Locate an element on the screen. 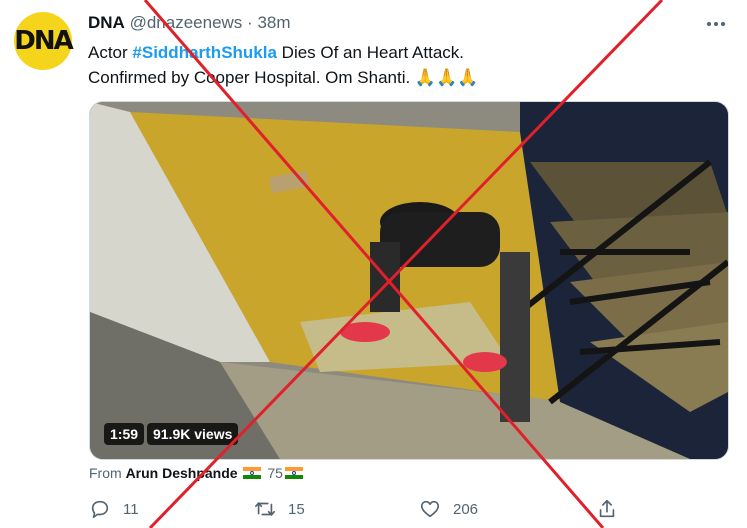 The width and height of the screenshot is (747, 528). share-button is located at coordinates (607, 509).